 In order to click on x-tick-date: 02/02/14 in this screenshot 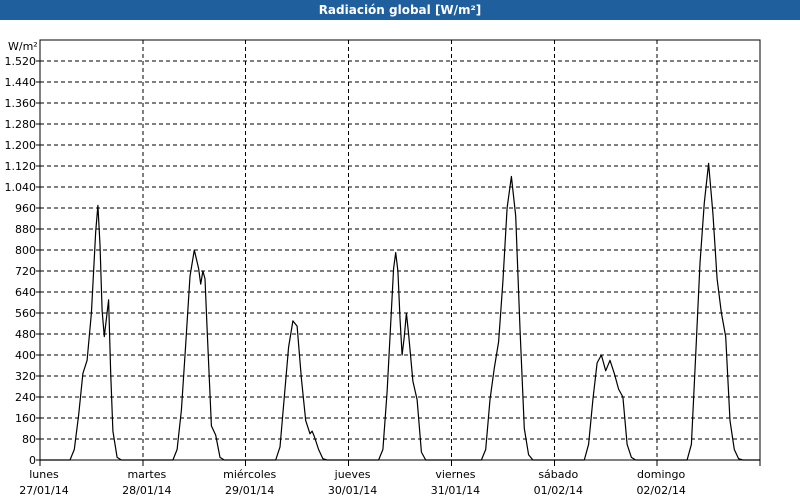, I will do `click(660, 490)`.